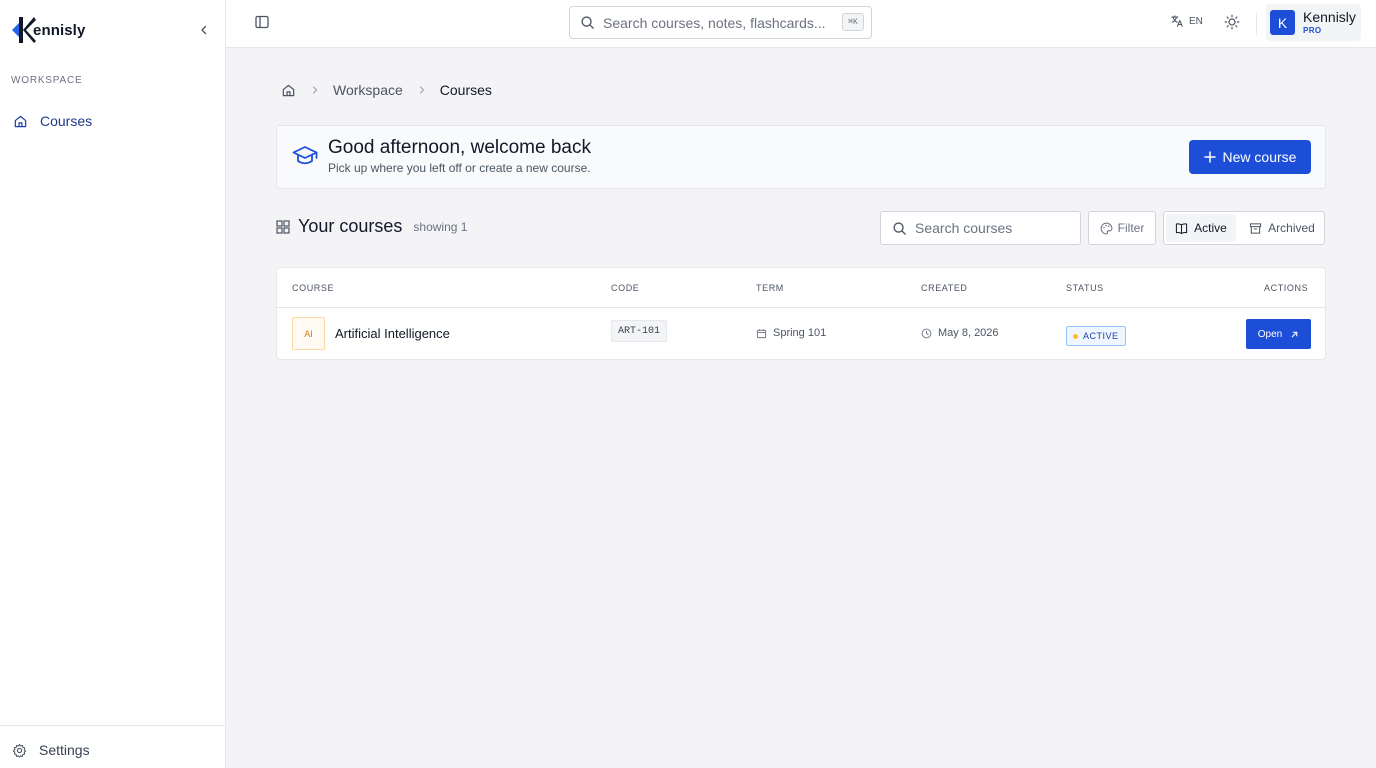 The width and height of the screenshot is (1376, 768). What do you see at coordinates (368, 90) in the screenshot?
I see `breadcrumb-workspace: Workspace` at bounding box center [368, 90].